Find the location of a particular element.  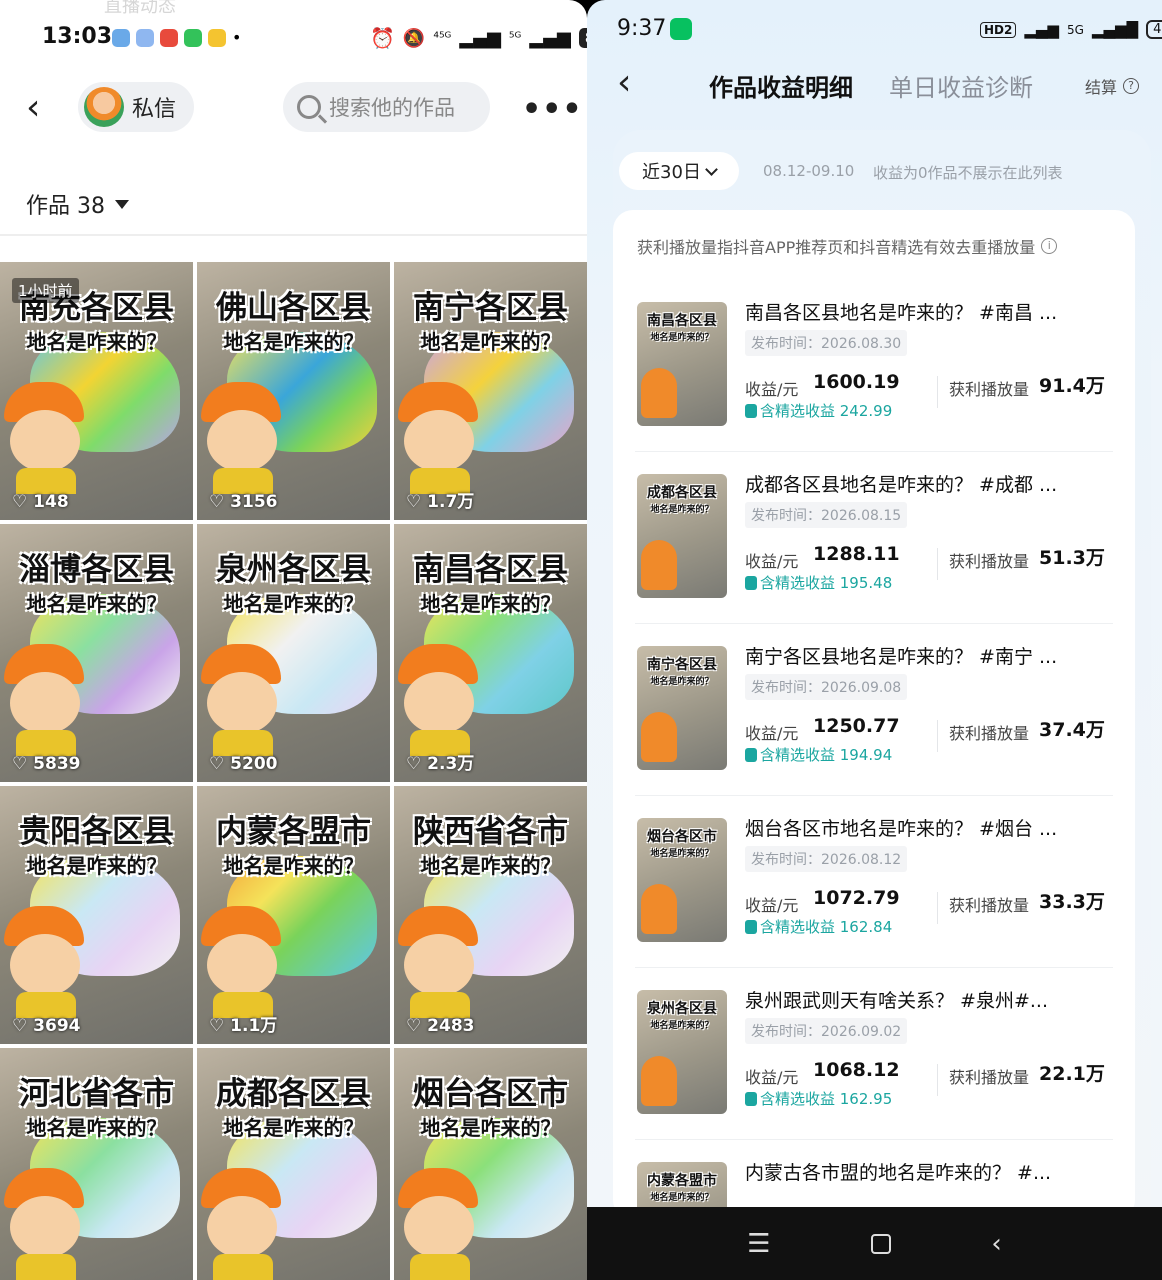

filter-note: 收益为0作品不展示在此列表 is located at coordinates (968, 173).